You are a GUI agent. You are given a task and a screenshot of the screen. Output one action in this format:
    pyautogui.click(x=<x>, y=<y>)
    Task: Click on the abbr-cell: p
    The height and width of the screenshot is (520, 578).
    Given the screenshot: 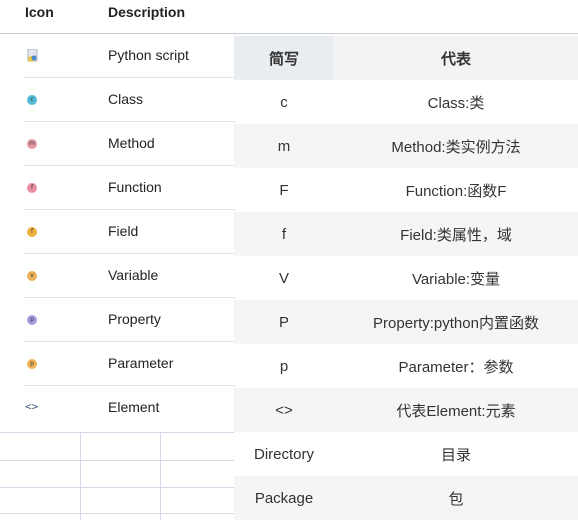 What is the action you would take?
    pyautogui.click(x=284, y=366)
    